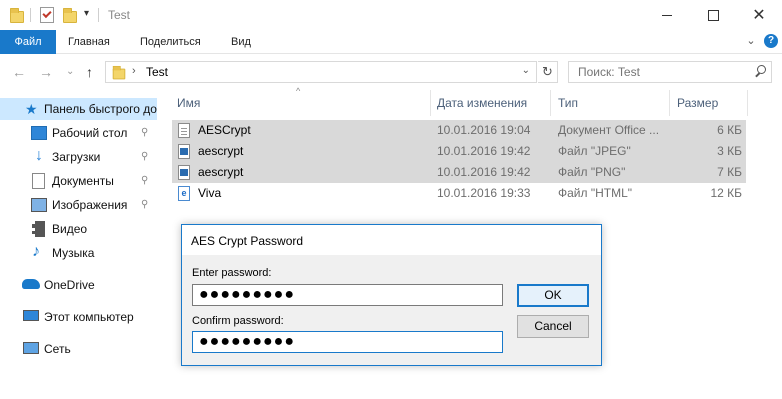  I want to click on file-date: 10.01.2016 19:33, so click(484, 193).